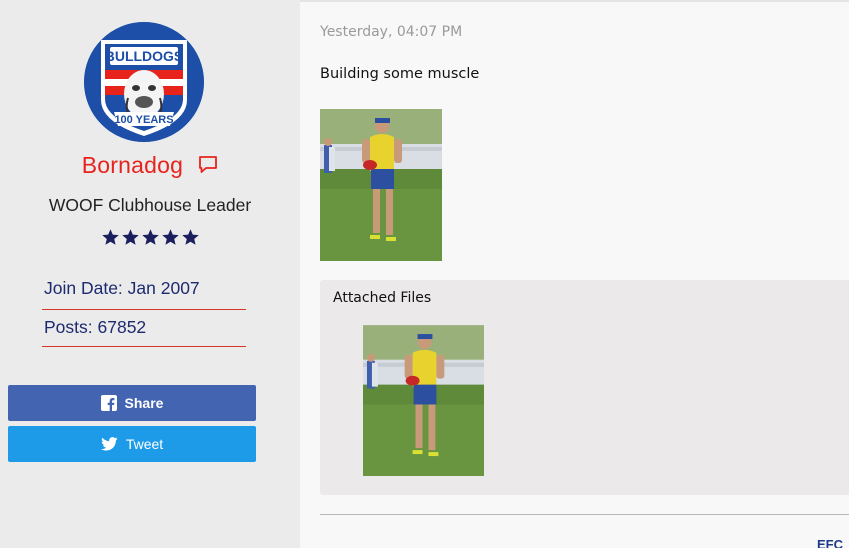 The height and width of the screenshot is (548, 849). I want to click on post-divider, so click(584, 514).